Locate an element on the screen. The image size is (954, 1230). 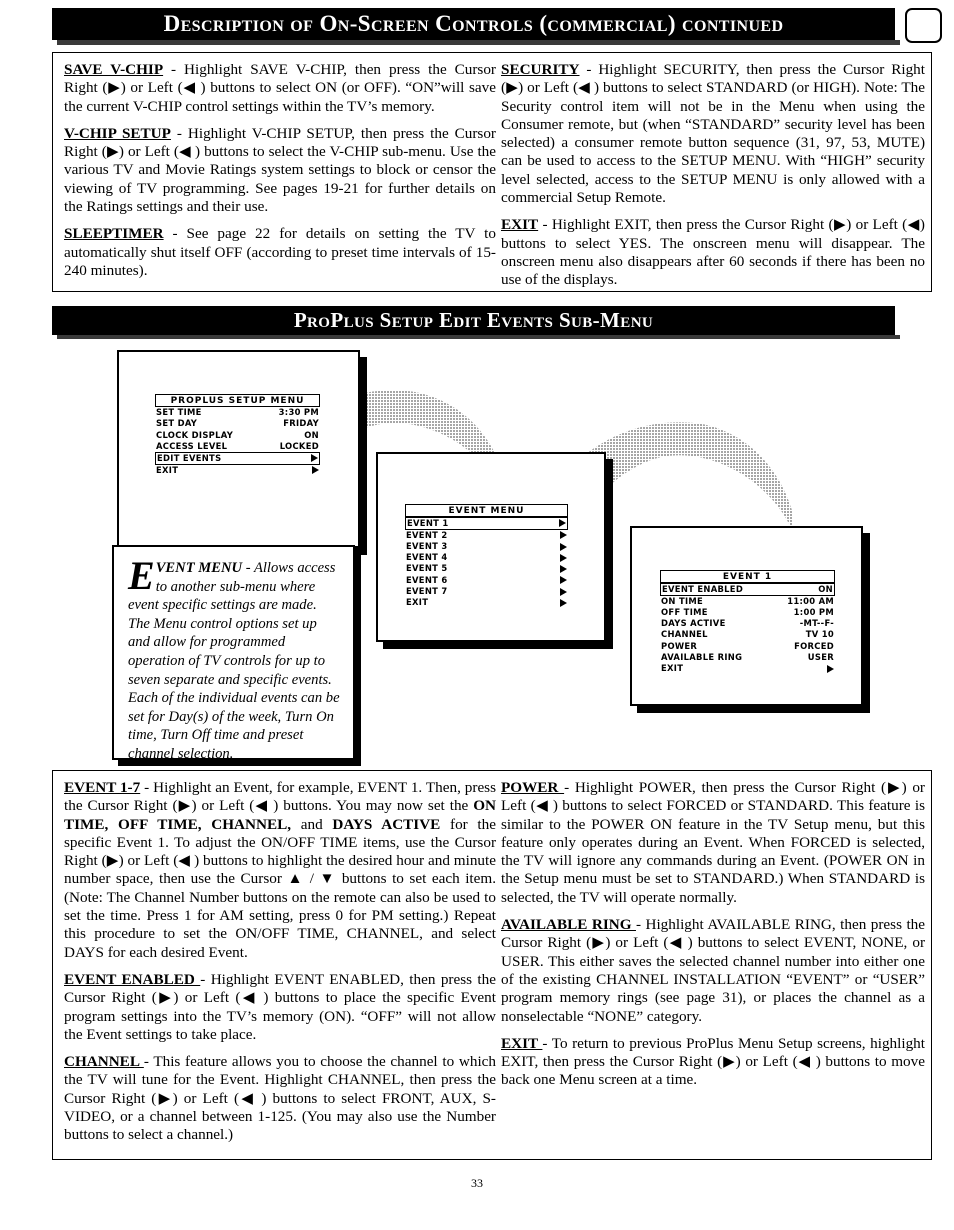
osd-row-value: LOCKED is located at coordinates (299, 445).